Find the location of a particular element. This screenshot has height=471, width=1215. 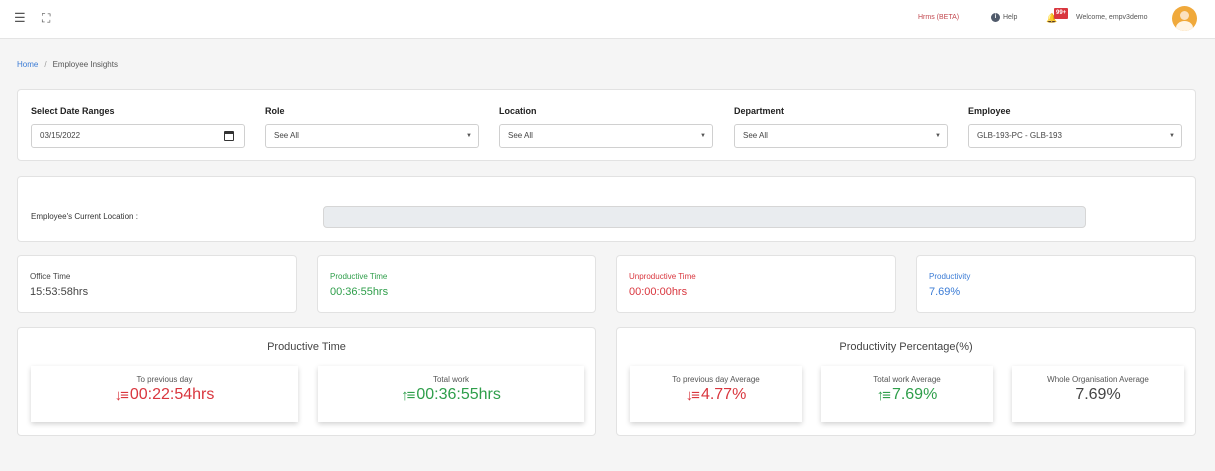

calendar-icon is located at coordinates (229, 136).